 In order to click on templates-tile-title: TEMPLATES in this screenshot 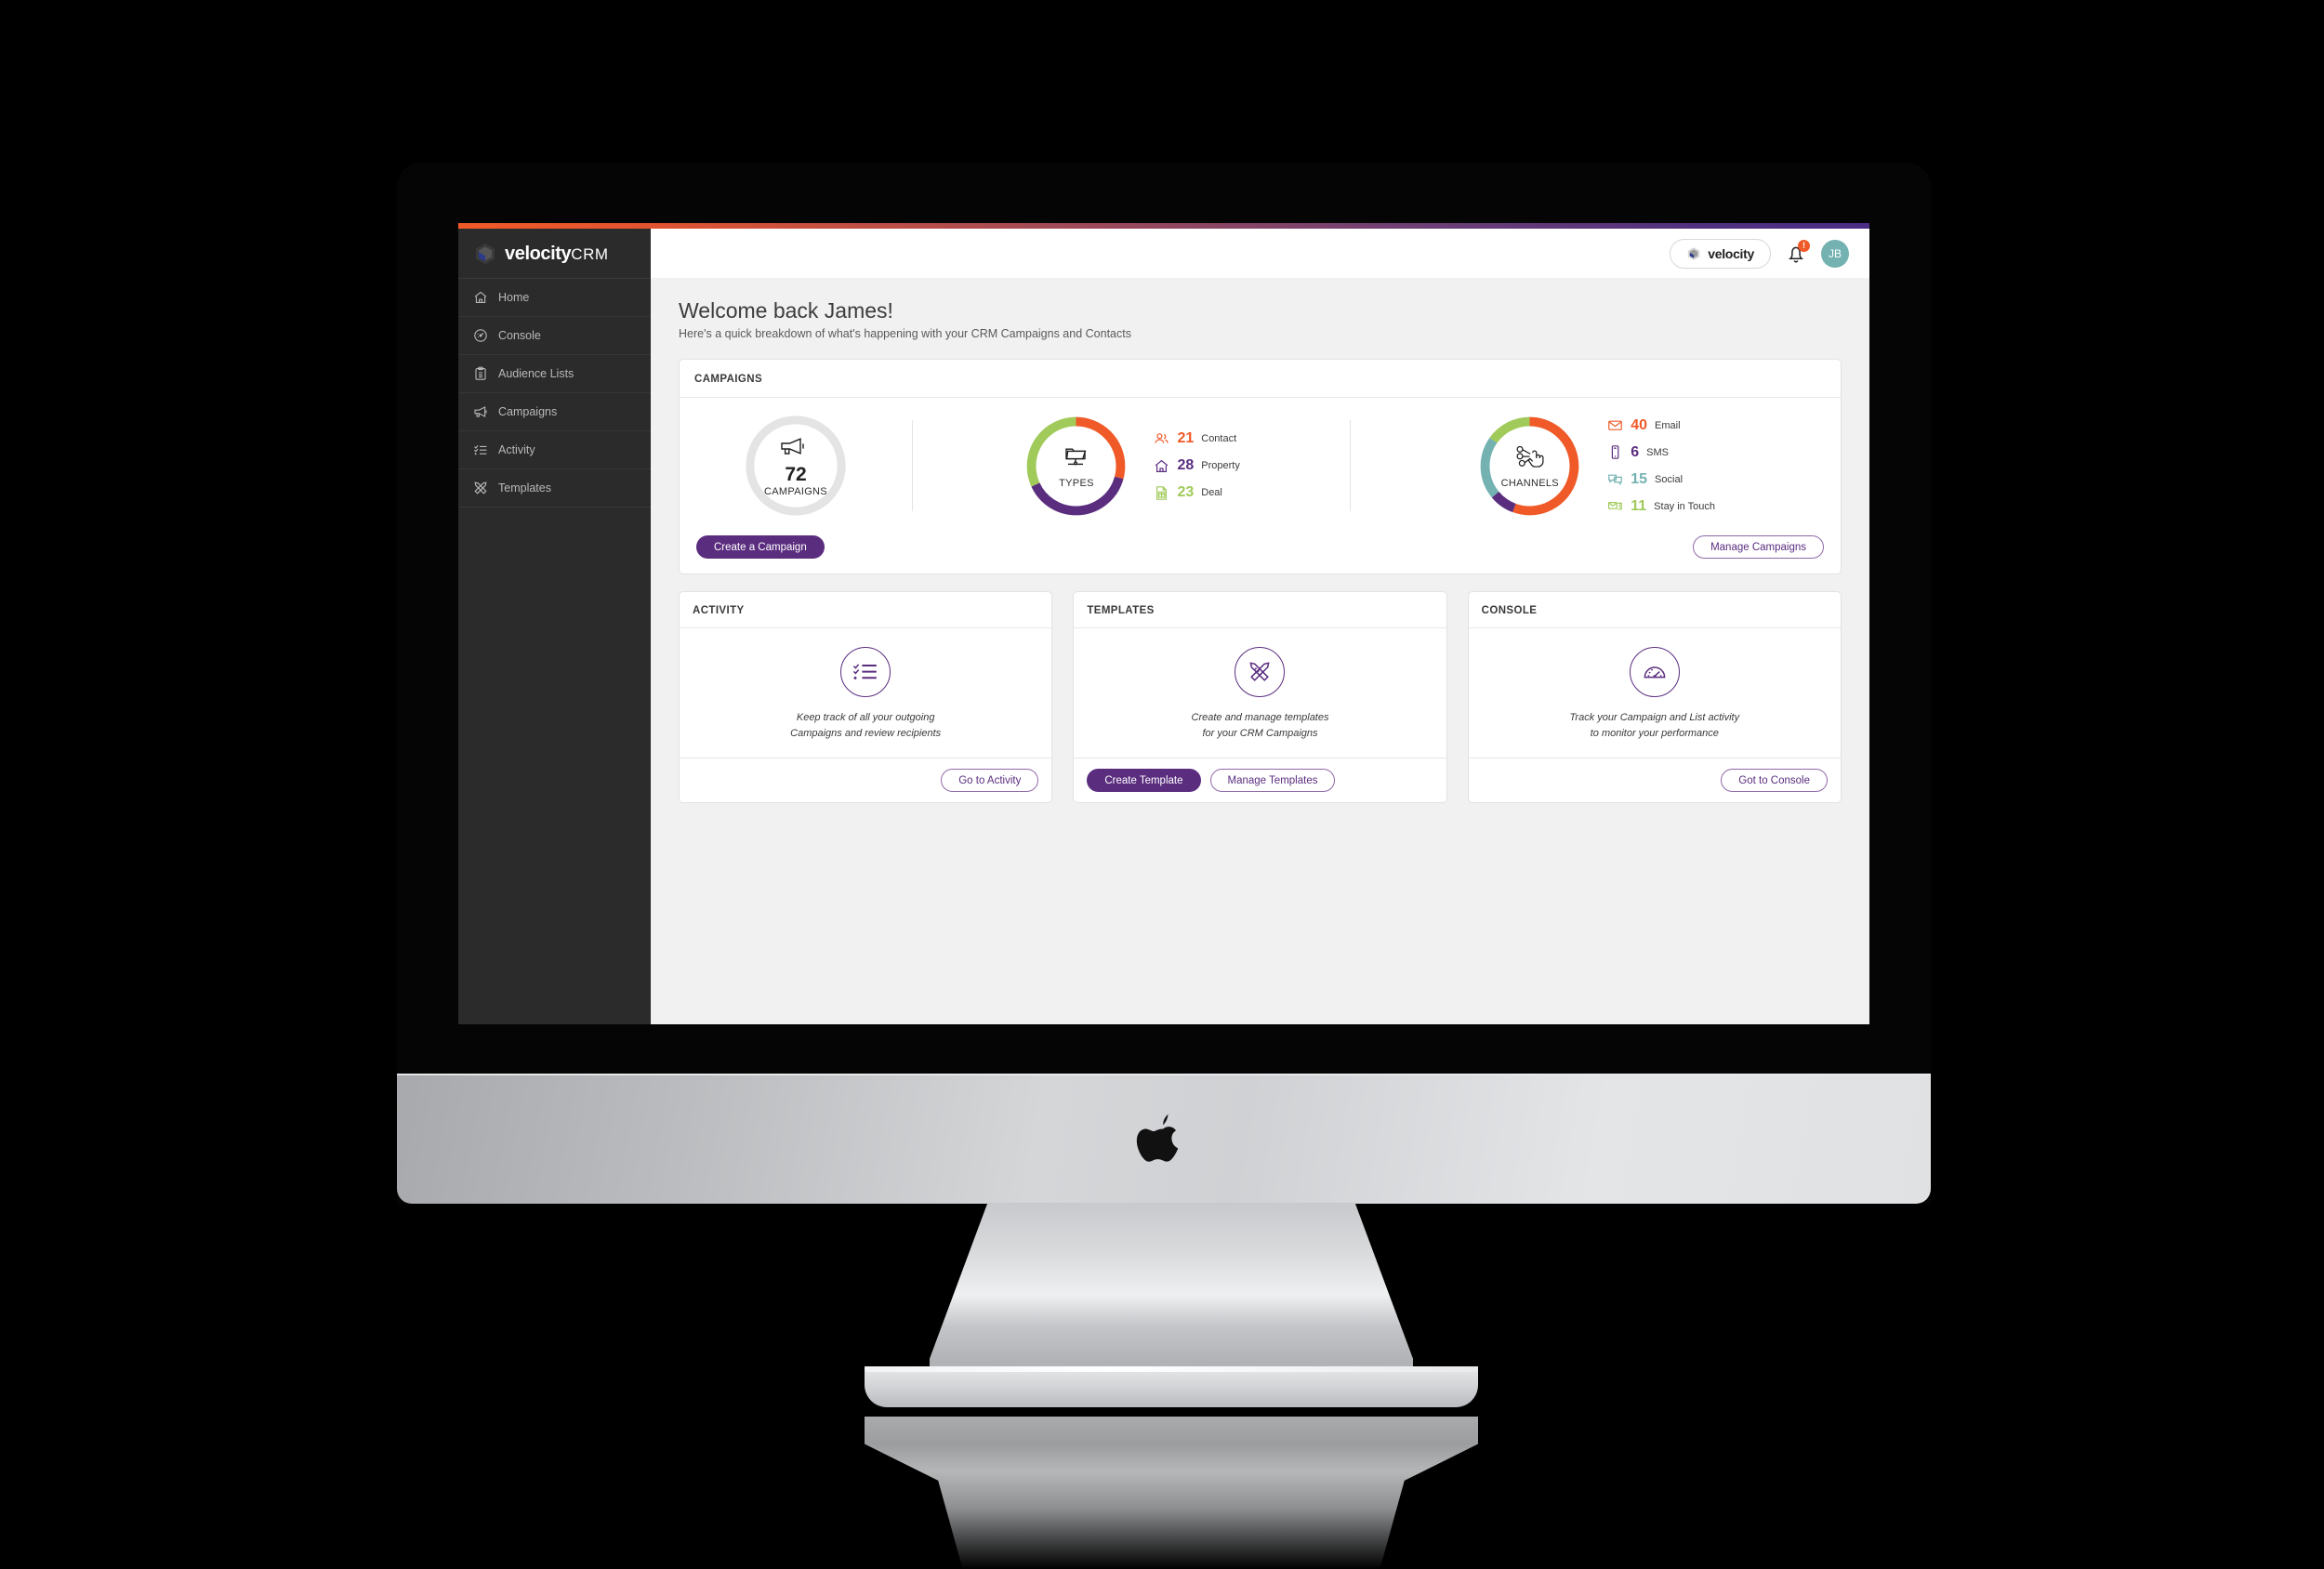, I will do `click(1121, 610)`.